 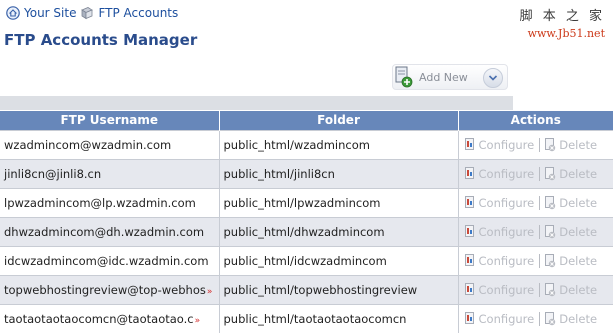 What do you see at coordinates (110, 174) in the screenshot?
I see `cell-username: jinli8cn@jinli8.cn` at bounding box center [110, 174].